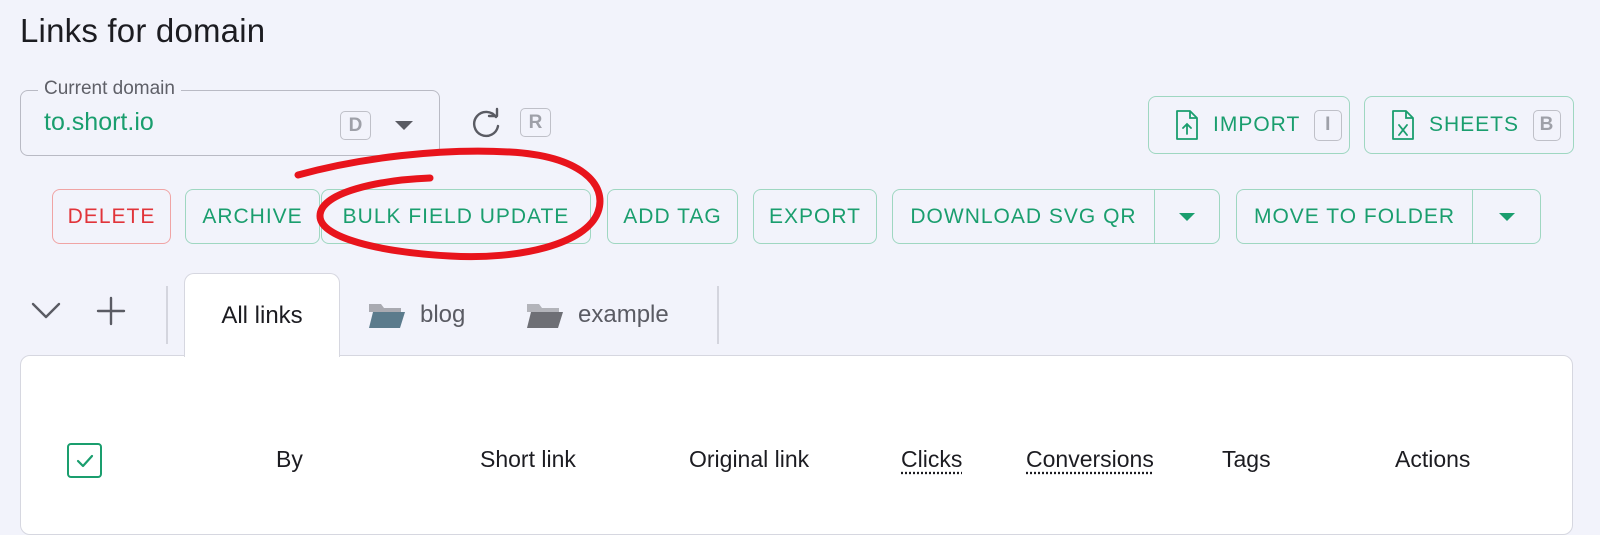  Describe the element at coordinates (1187, 125) in the screenshot. I see `file-upload-icon` at that location.